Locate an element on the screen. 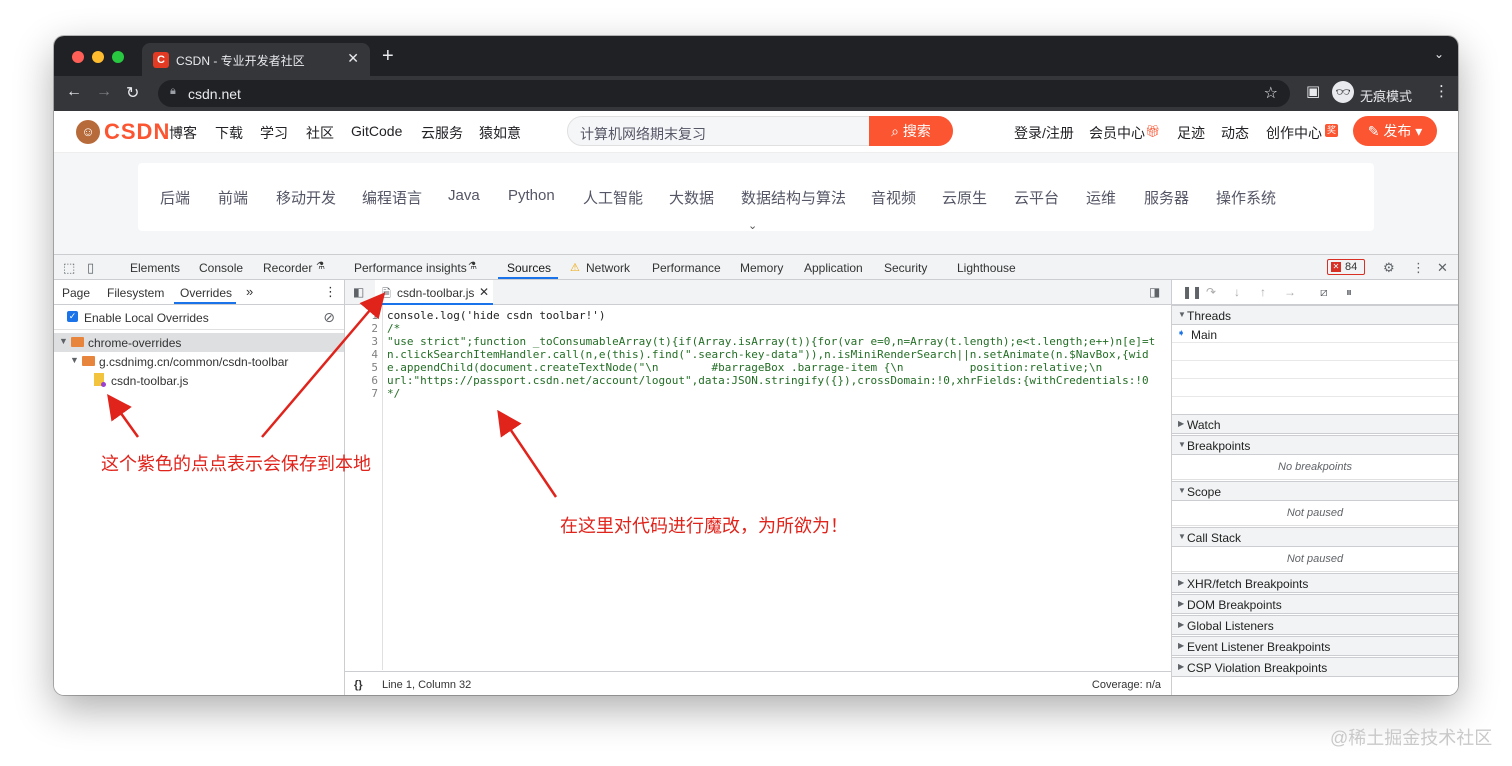 The image size is (1512, 766). tab-network: Network is located at coordinates (608, 268).